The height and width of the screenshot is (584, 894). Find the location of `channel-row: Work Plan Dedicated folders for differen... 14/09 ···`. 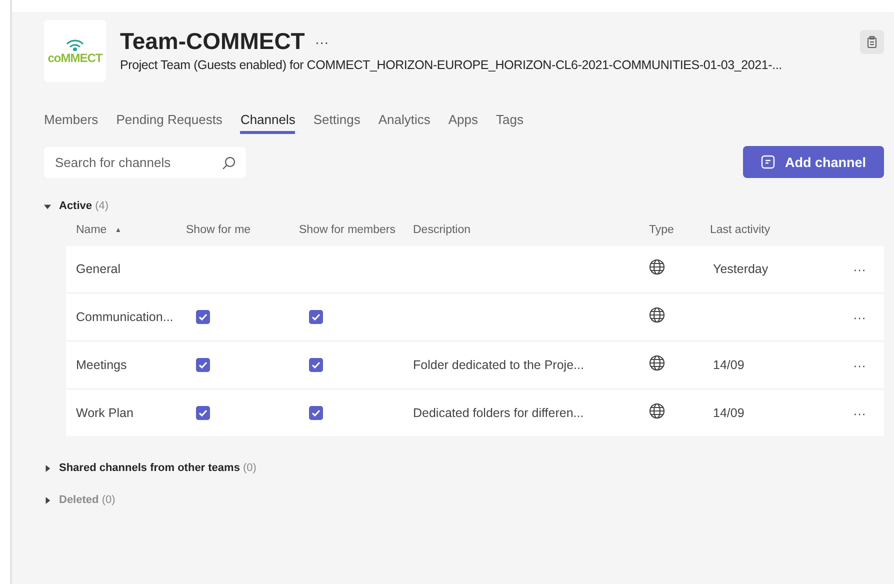

channel-row: Work Plan Dedicated folders for differen... 14/09 ··· is located at coordinates (475, 413).